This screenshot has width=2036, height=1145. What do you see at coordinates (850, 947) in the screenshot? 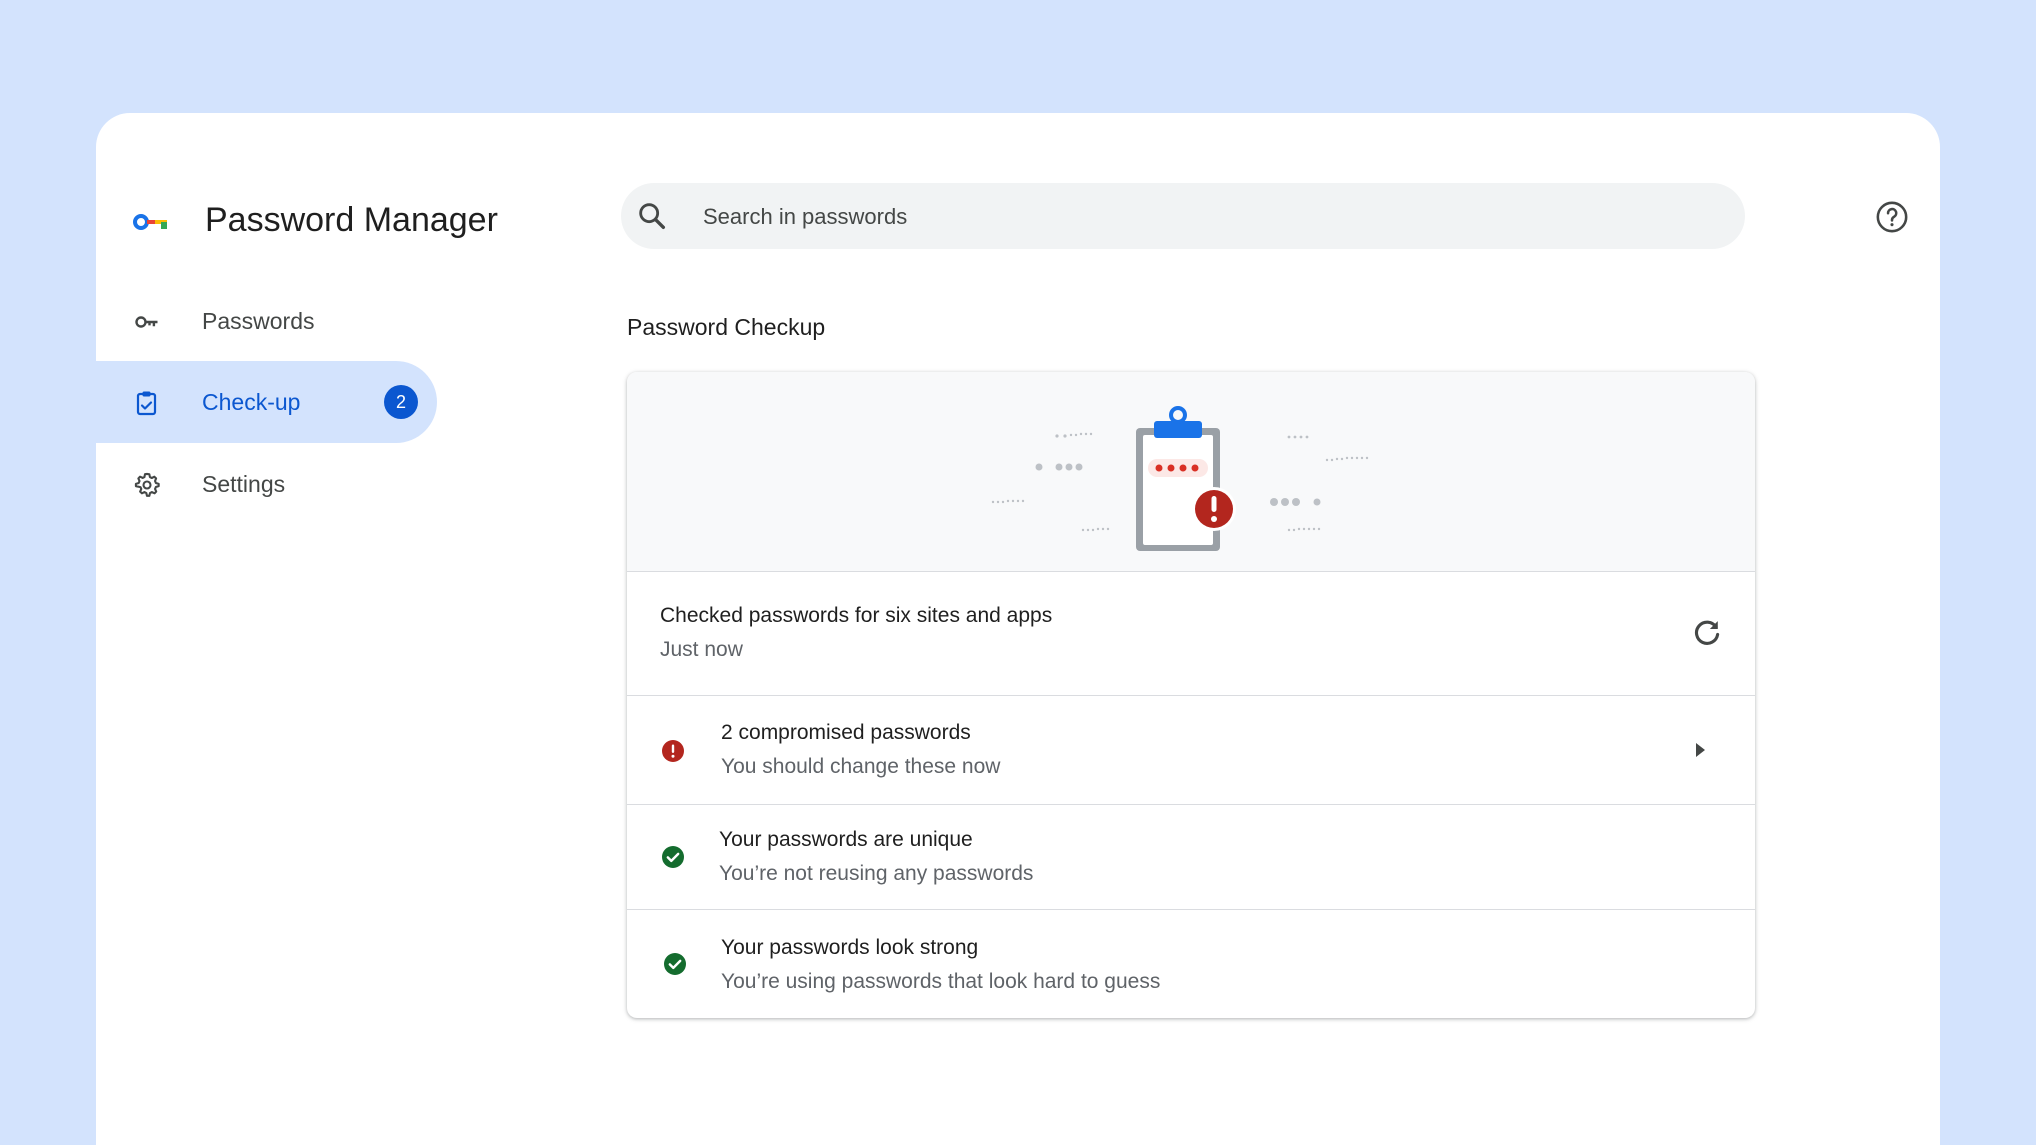
I see `check-title: Your passwords look strong` at bounding box center [850, 947].